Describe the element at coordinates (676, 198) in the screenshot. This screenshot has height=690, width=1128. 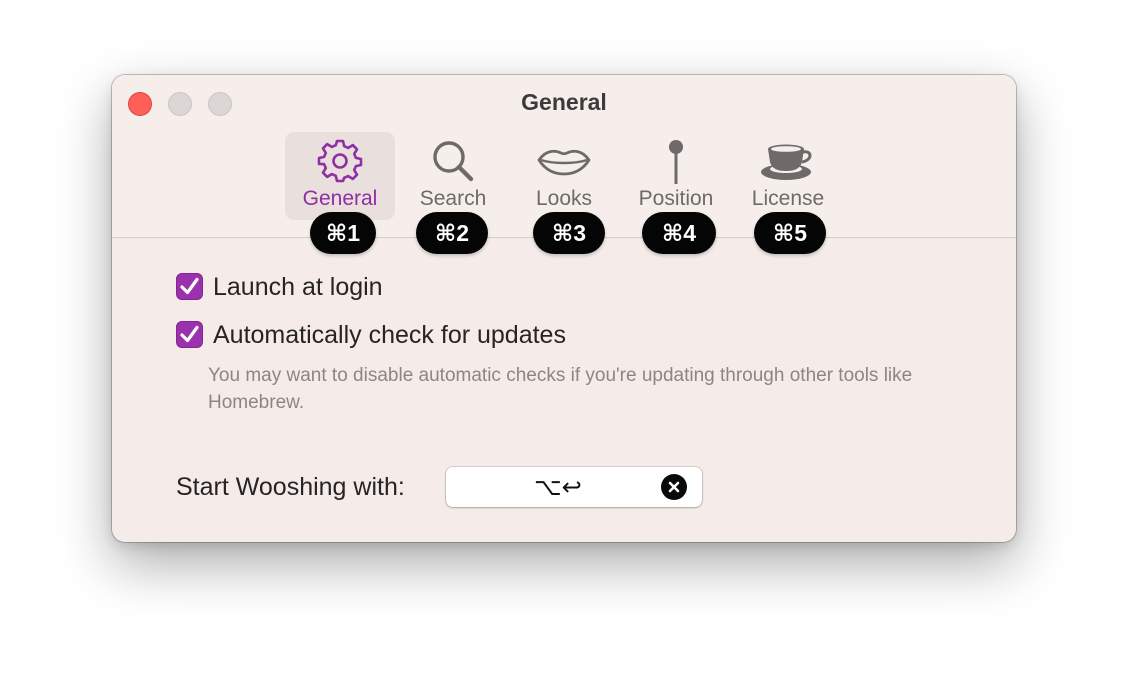
I see `tab-position-label: Position` at that location.